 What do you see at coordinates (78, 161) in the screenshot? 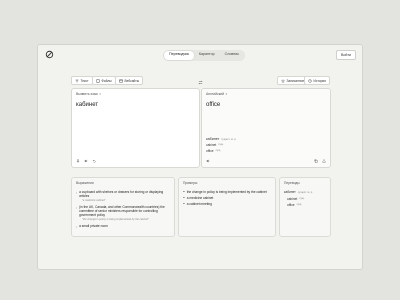
I see `mic-icon` at bounding box center [78, 161].